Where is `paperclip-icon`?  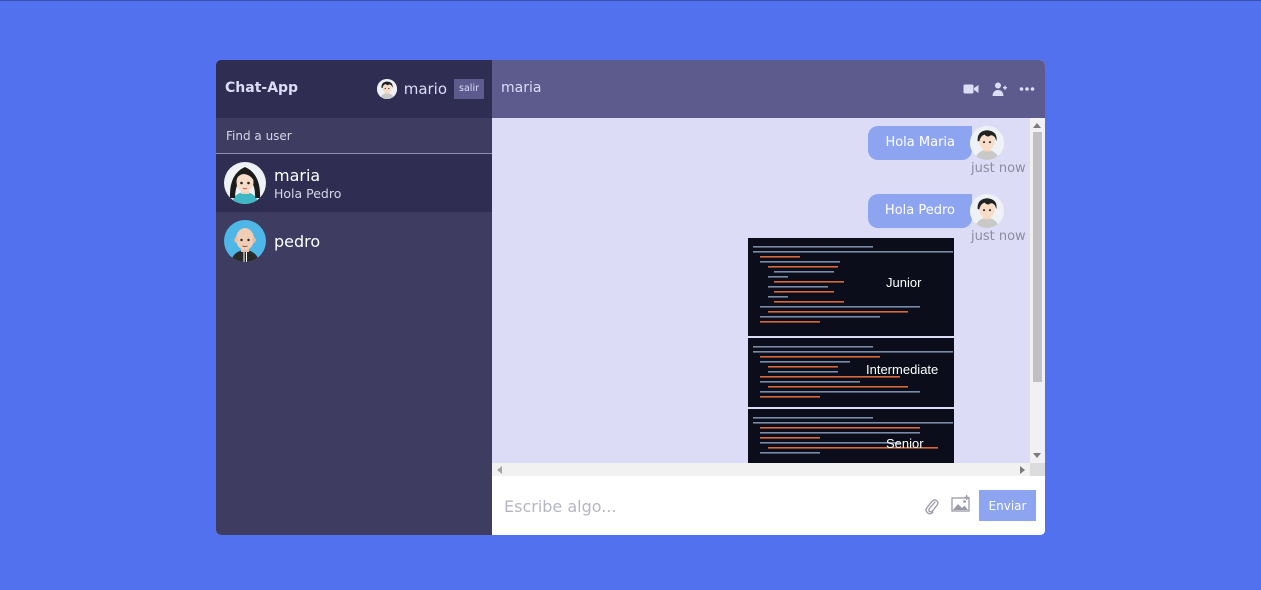
paperclip-icon is located at coordinates (932, 506).